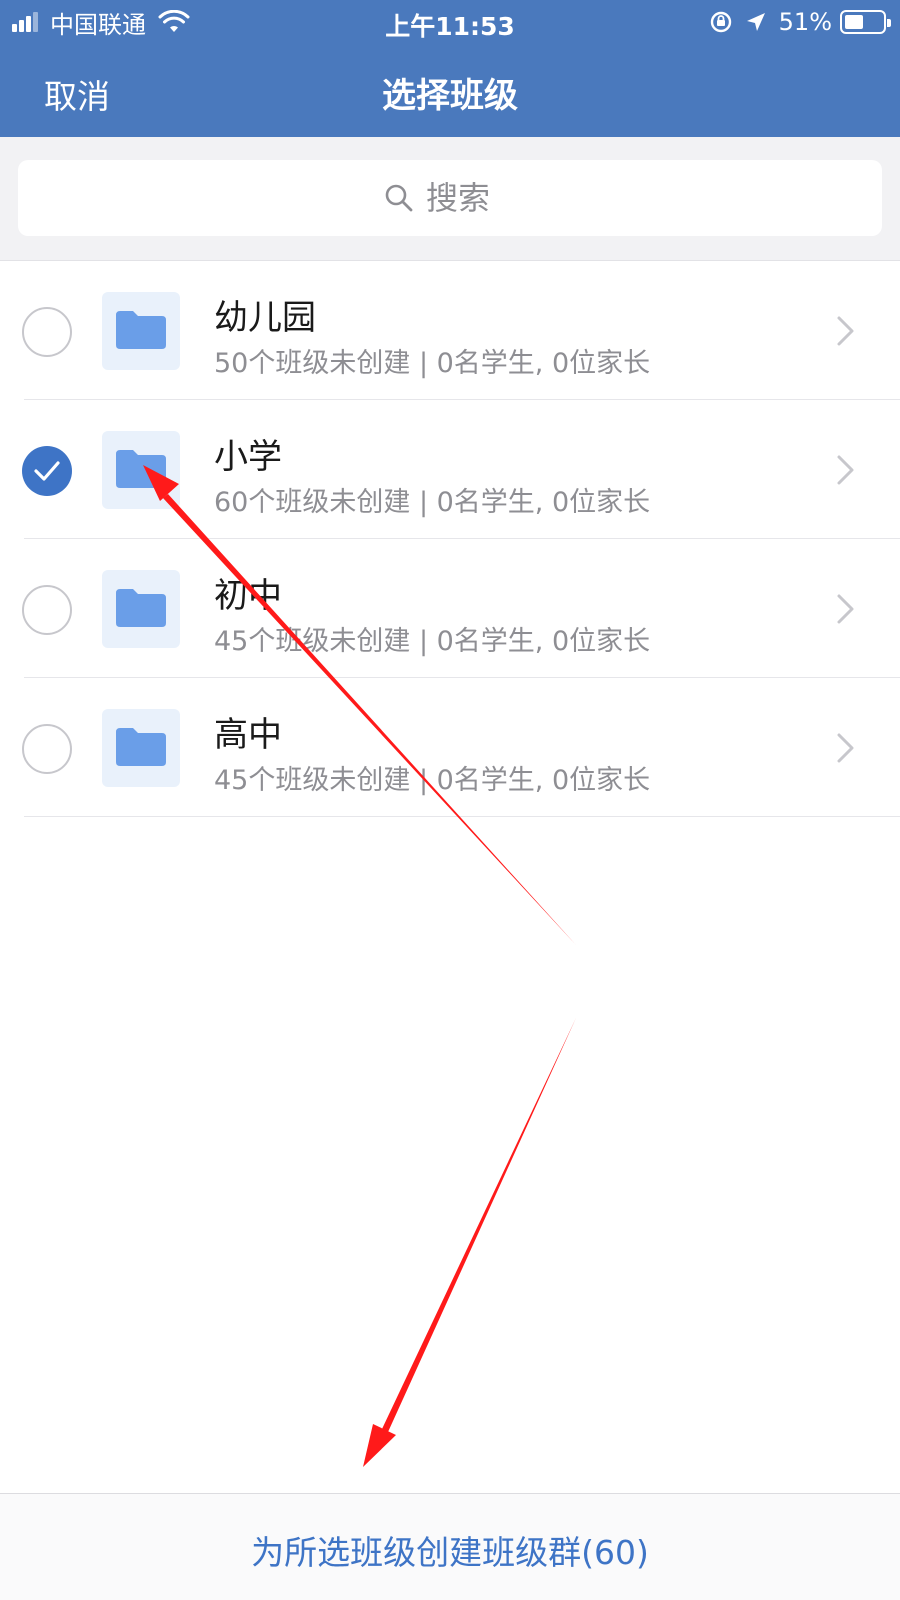 The height and width of the screenshot is (1600, 900). I want to click on item-title: 小学, so click(248, 457).